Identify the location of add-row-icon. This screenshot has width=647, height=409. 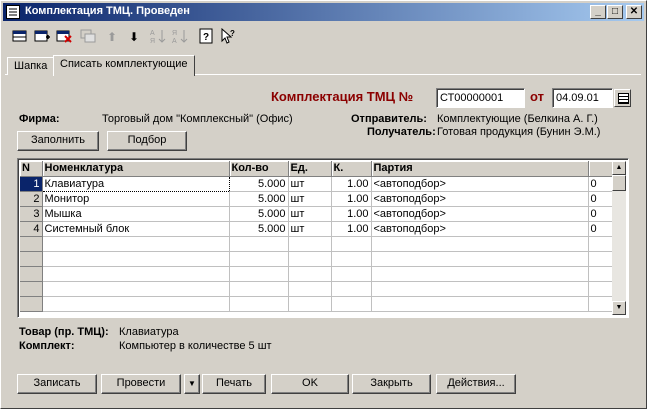
(42, 37).